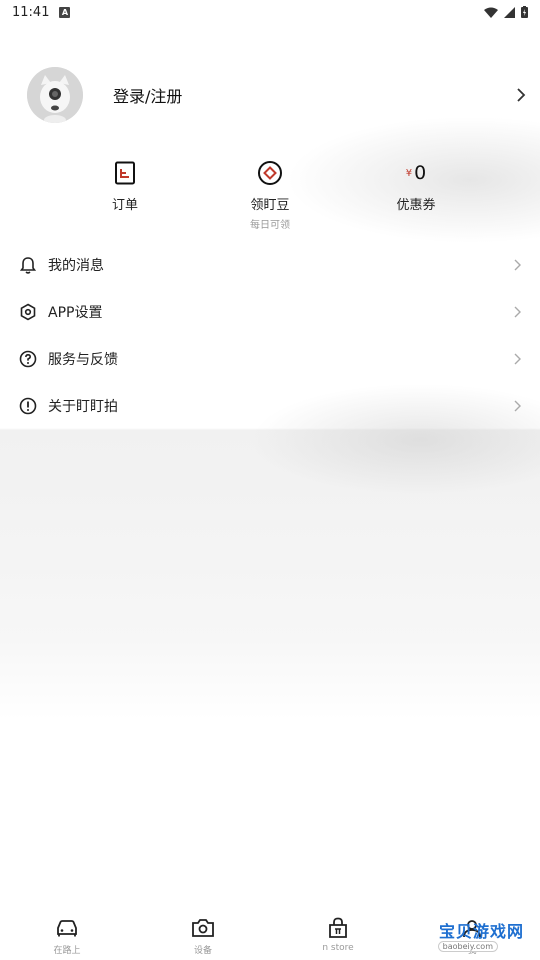 This screenshot has width=540, height=960. I want to click on quick-item-orders: 订单, so click(125, 186).